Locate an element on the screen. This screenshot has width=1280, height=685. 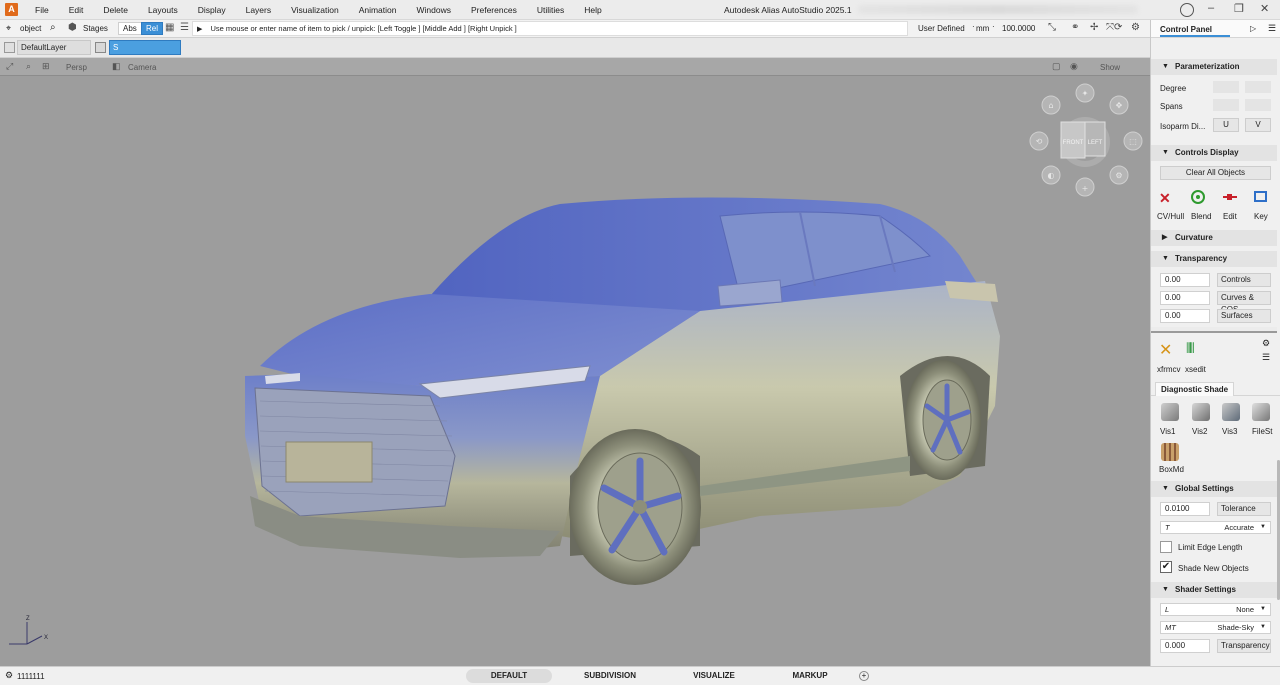
transform-icon: ✢ is located at coordinates (1094, 27).